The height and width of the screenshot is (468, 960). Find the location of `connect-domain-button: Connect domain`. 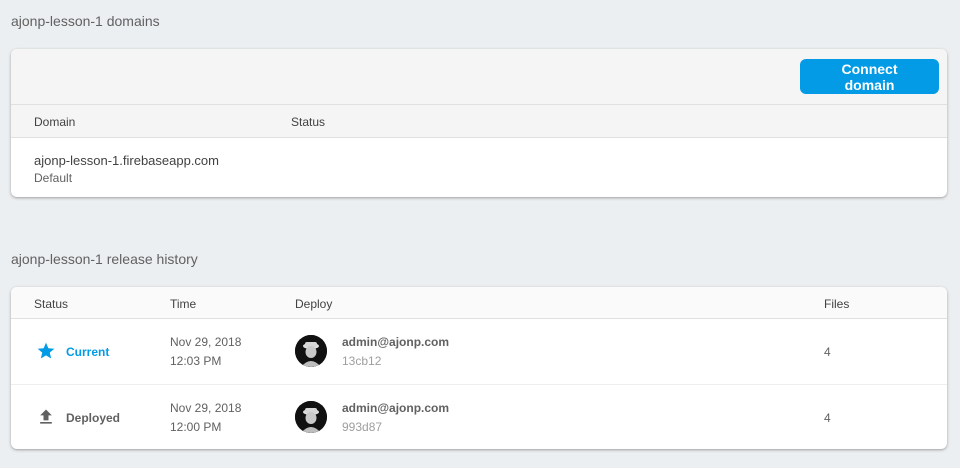

connect-domain-button: Connect domain is located at coordinates (869, 76).